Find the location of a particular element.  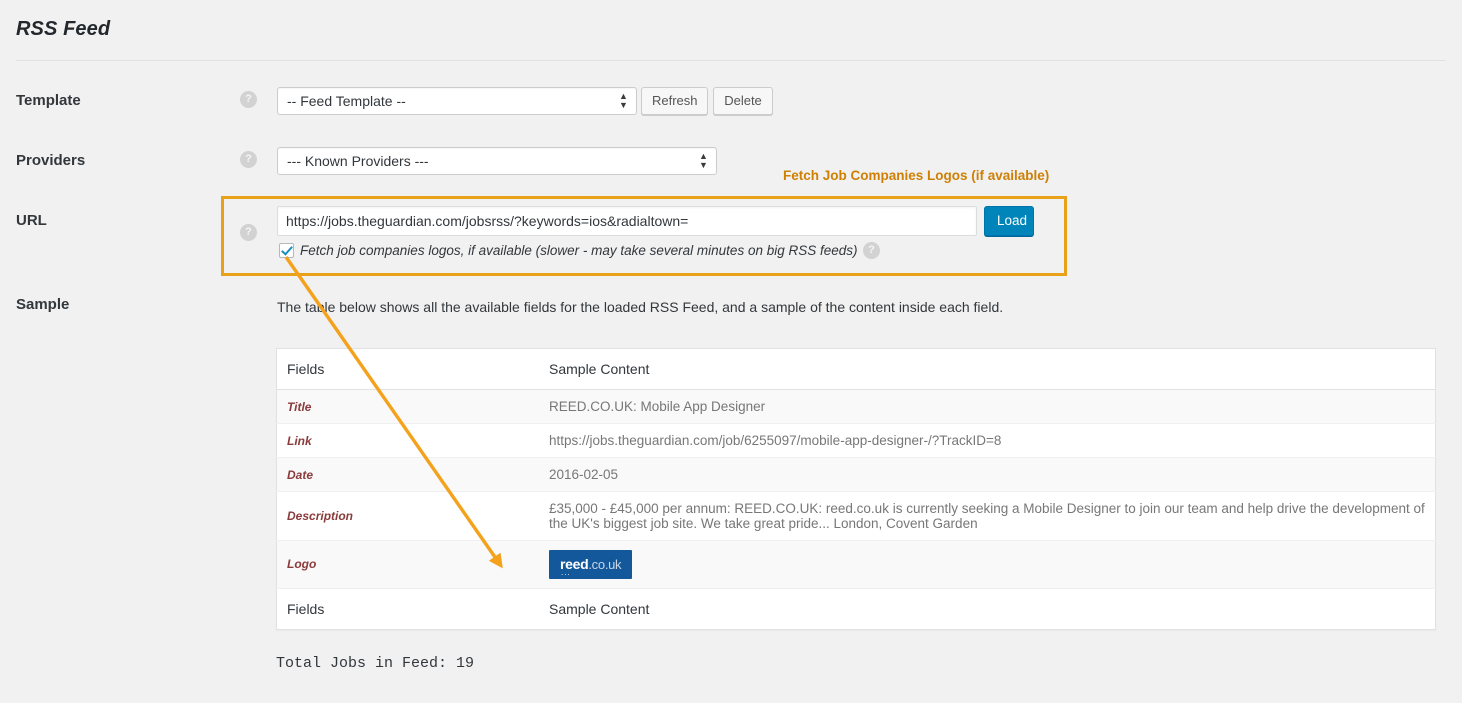

help-icon-url: ? is located at coordinates (248, 232).